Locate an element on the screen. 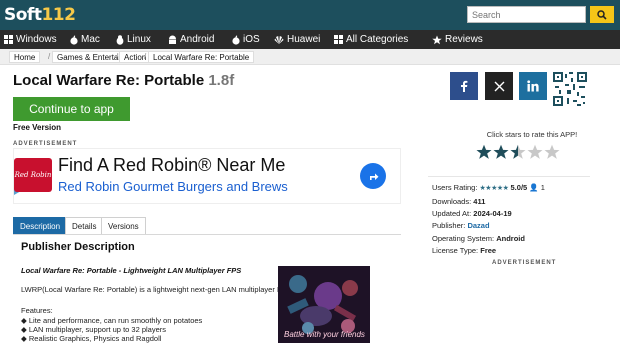  search-button is located at coordinates (602, 14).